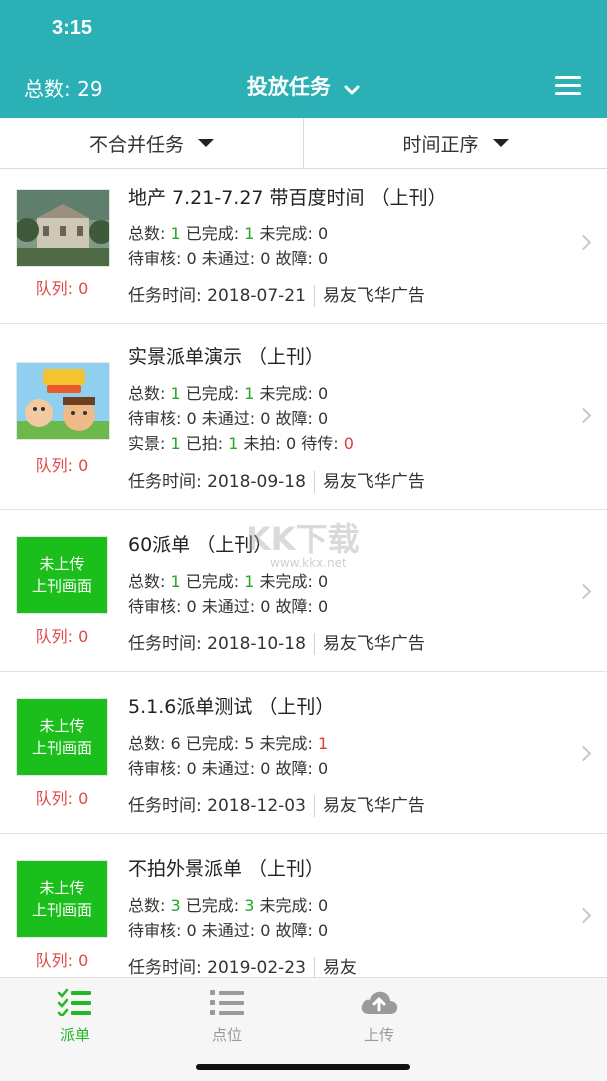  Describe the element at coordinates (228, 905) in the screenshot. I see `task-stats-line: 总数: 3 已完成: 3 未完成: 0` at that location.